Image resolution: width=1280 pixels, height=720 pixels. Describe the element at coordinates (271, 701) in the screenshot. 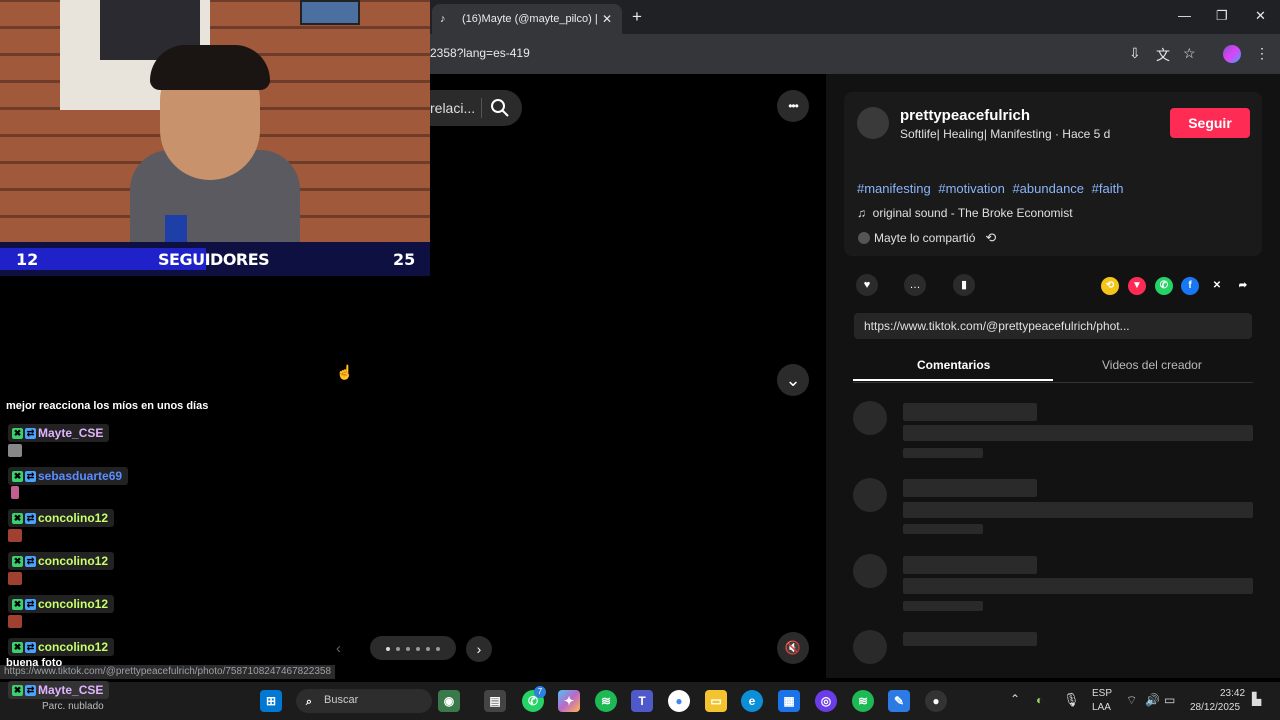

I see `windows-start-icon: ⊞` at that location.